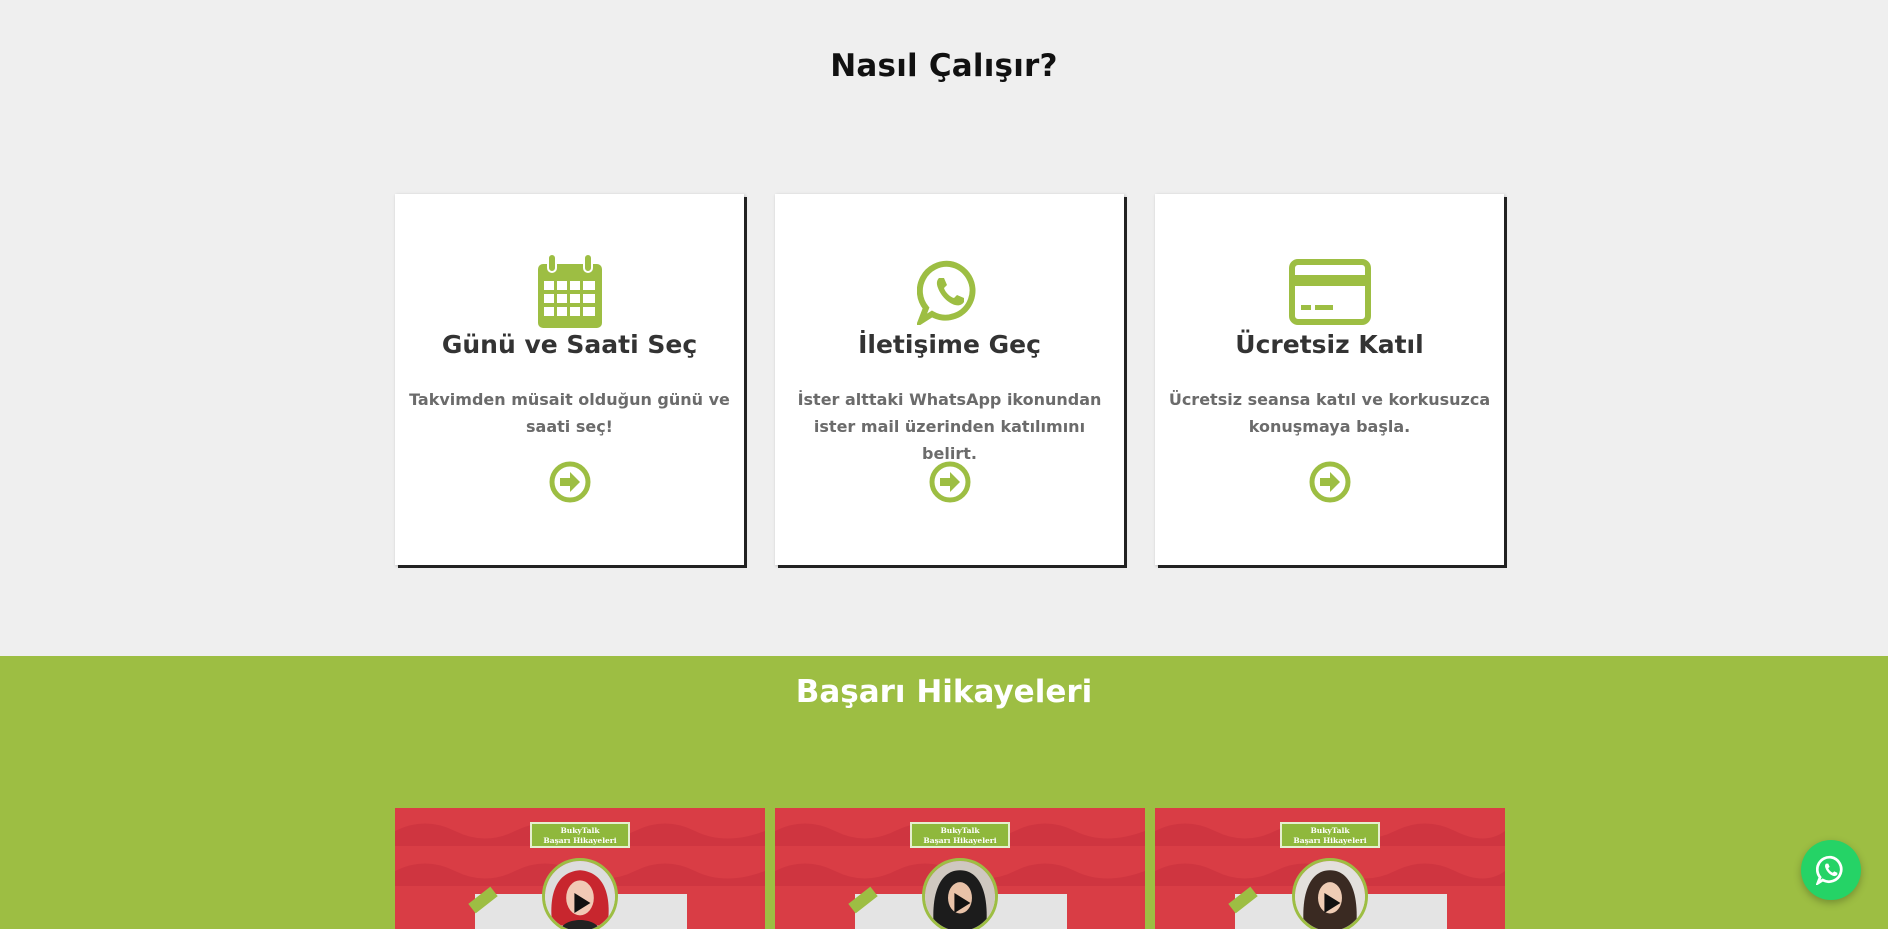 The height and width of the screenshot is (929, 1888). What do you see at coordinates (1329, 344) in the screenshot?
I see `step-title: Ücretsiz Katıl` at bounding box center [1329, 344].